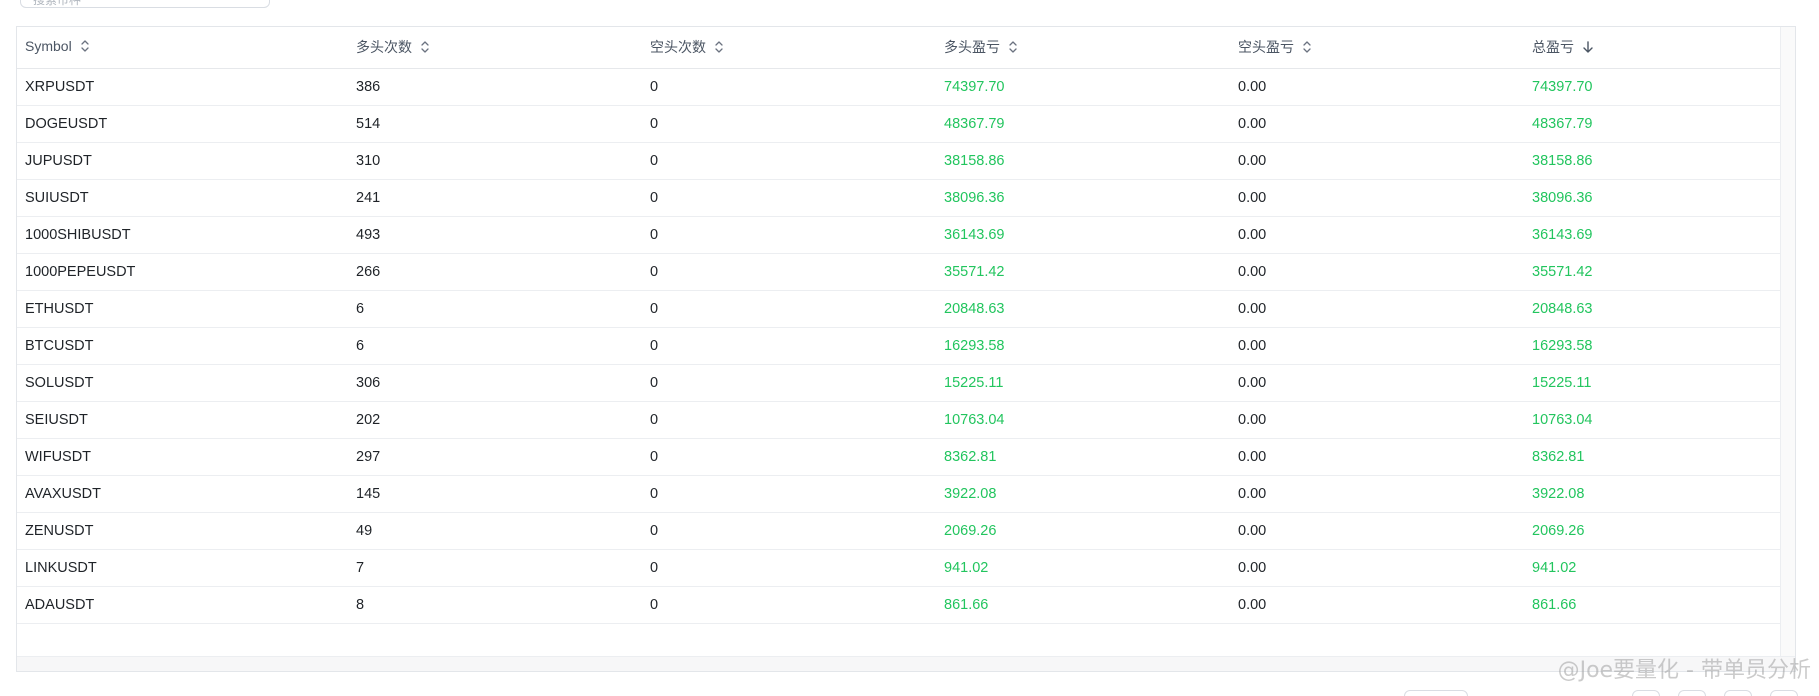 Image resolution: width=1819 pixels, height=696 pixels. Describe the element at coordinates (182, 48) in the screenshot. I see `column-header: Symbol` at that location.